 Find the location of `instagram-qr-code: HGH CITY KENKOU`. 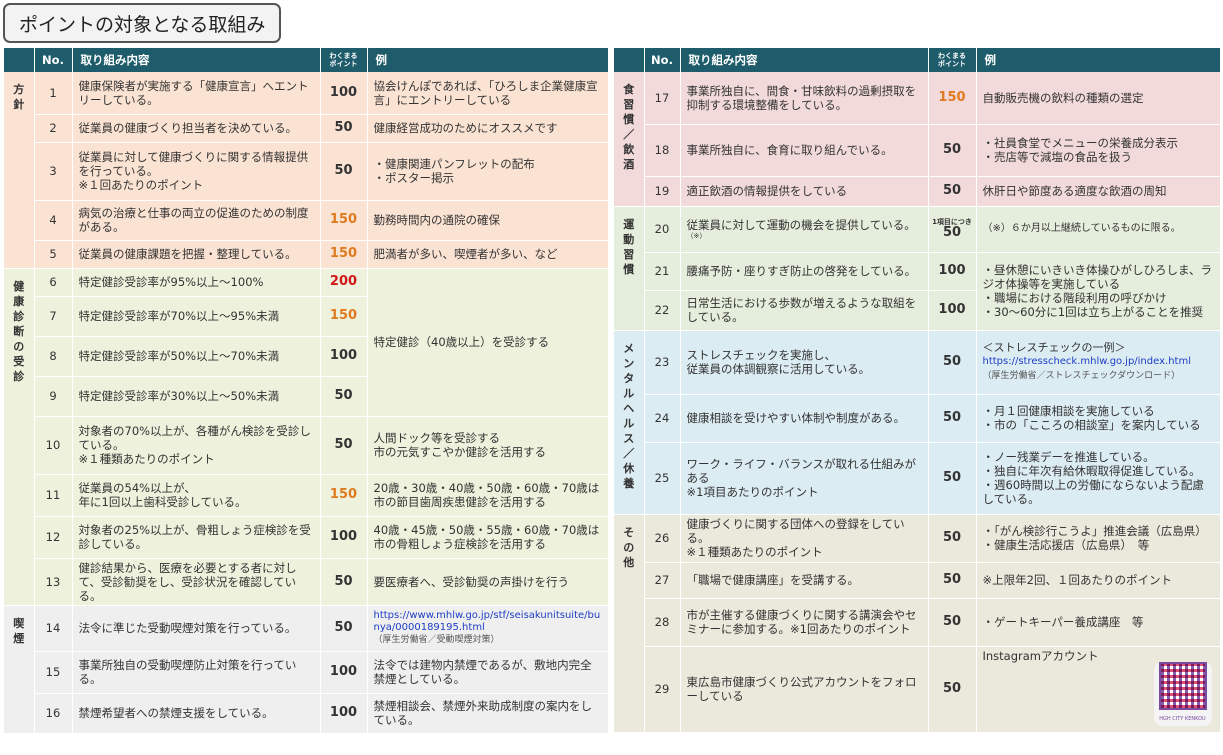

instagram-qr-code: HGH CITY KENKOU is located at coordinates (1182, 693).